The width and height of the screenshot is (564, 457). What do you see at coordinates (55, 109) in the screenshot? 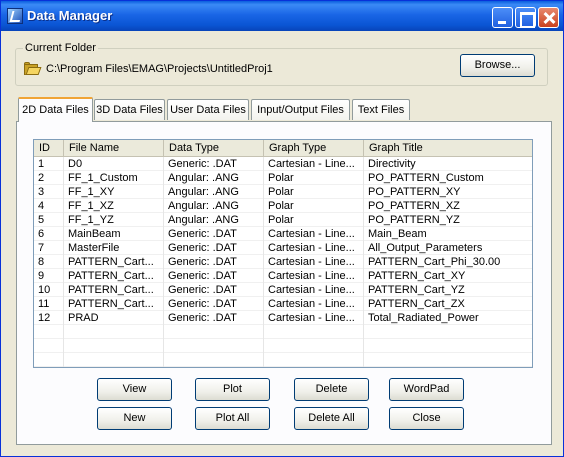
I see `tab-2d-data-files: 2D Data Files` at bounding box center [55, 109].